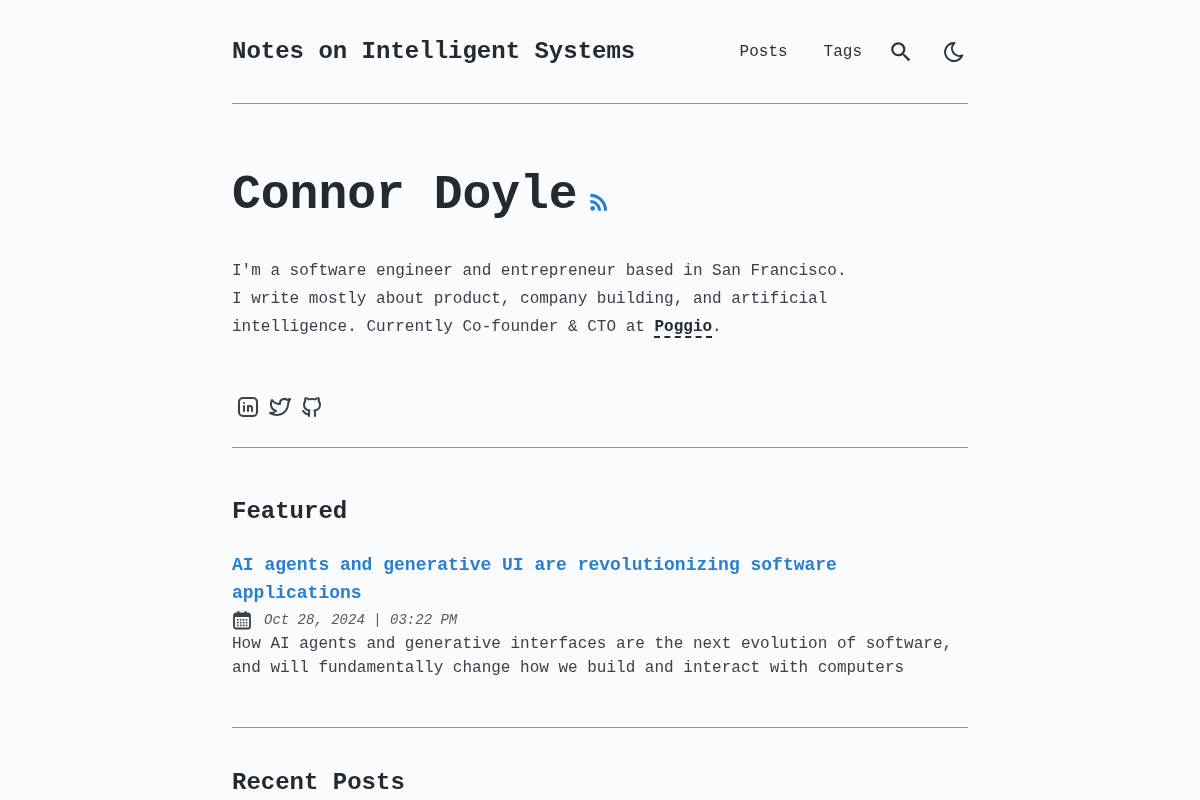  I want to click on github-link, so click(312, 407).